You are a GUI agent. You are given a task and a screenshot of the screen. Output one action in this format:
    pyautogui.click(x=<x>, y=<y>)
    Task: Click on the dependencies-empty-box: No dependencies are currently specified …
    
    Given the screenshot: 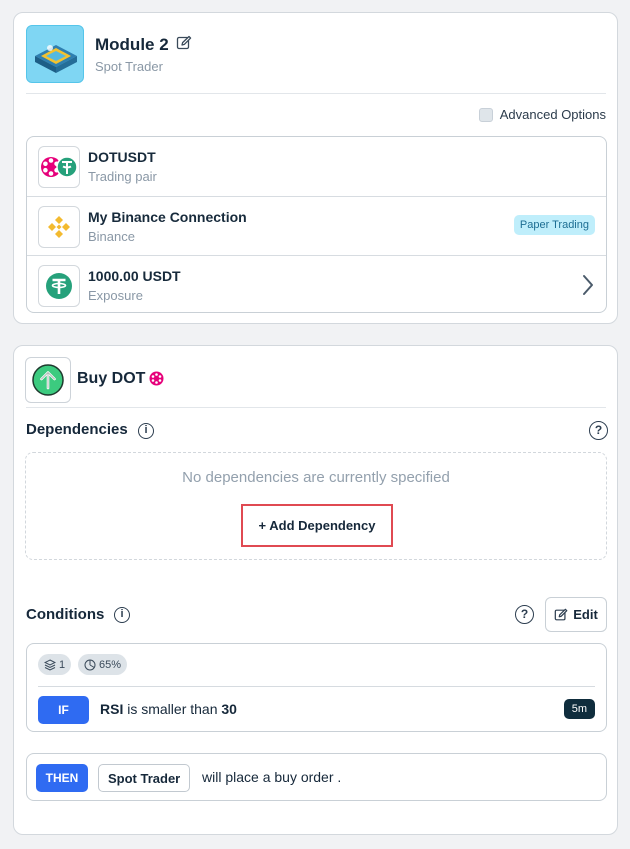 What is the action you would take?
    pyautogui.click(x=316, y=506)
    